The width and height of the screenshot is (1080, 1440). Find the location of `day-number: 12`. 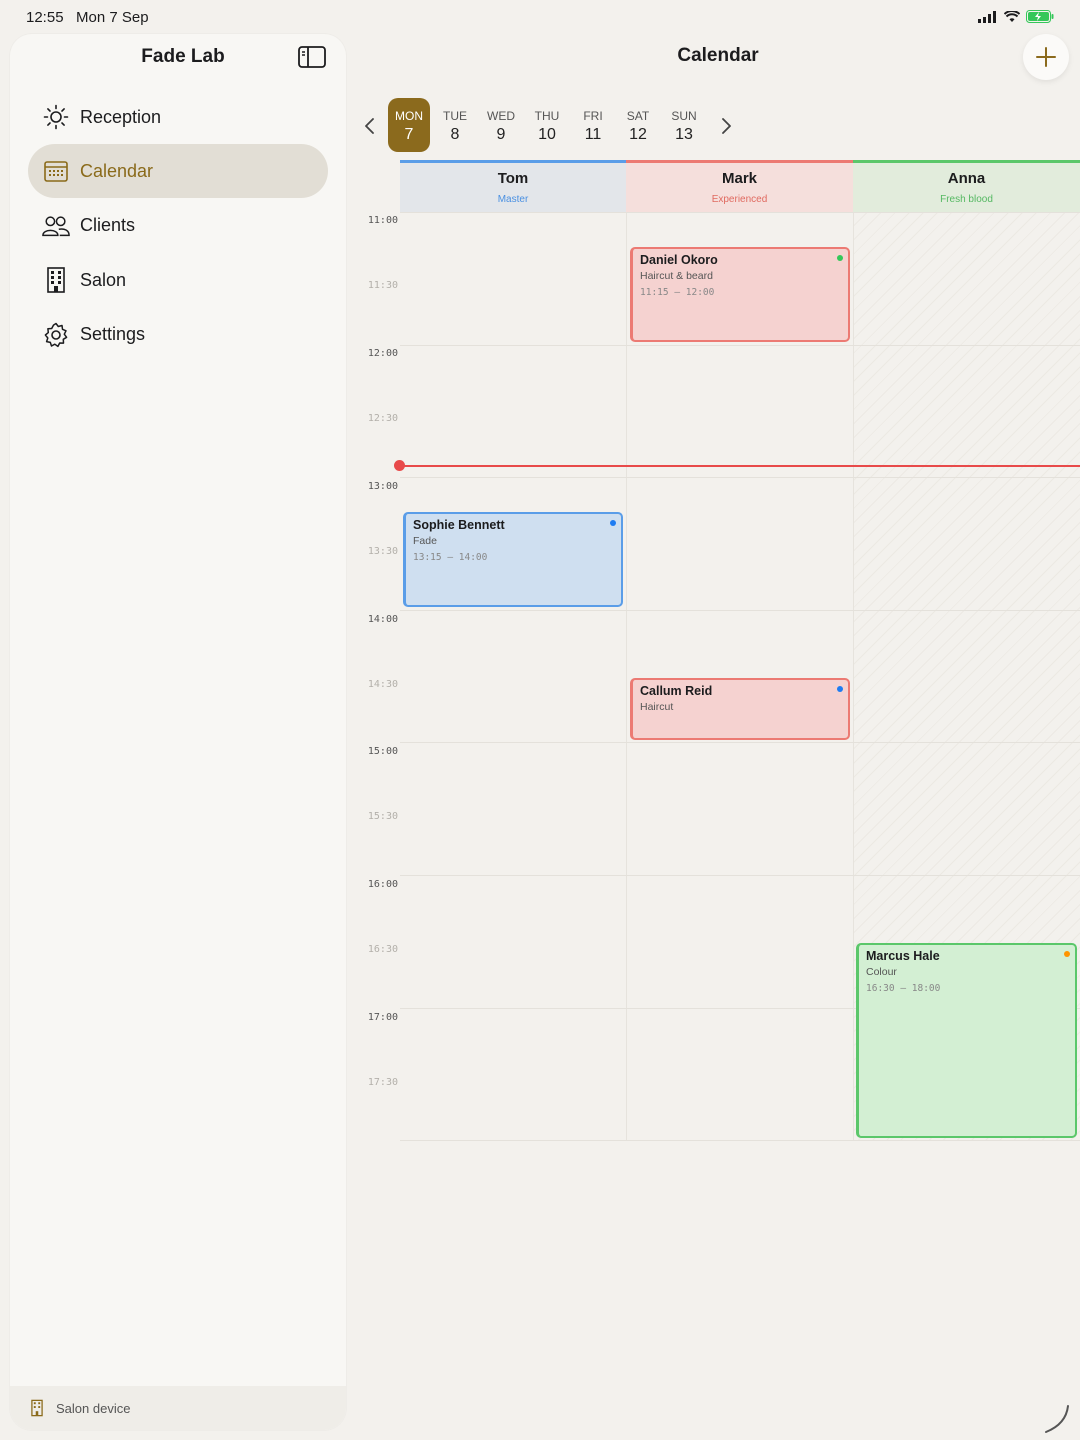

day-number: 12 is located at coordinates (638, 134).